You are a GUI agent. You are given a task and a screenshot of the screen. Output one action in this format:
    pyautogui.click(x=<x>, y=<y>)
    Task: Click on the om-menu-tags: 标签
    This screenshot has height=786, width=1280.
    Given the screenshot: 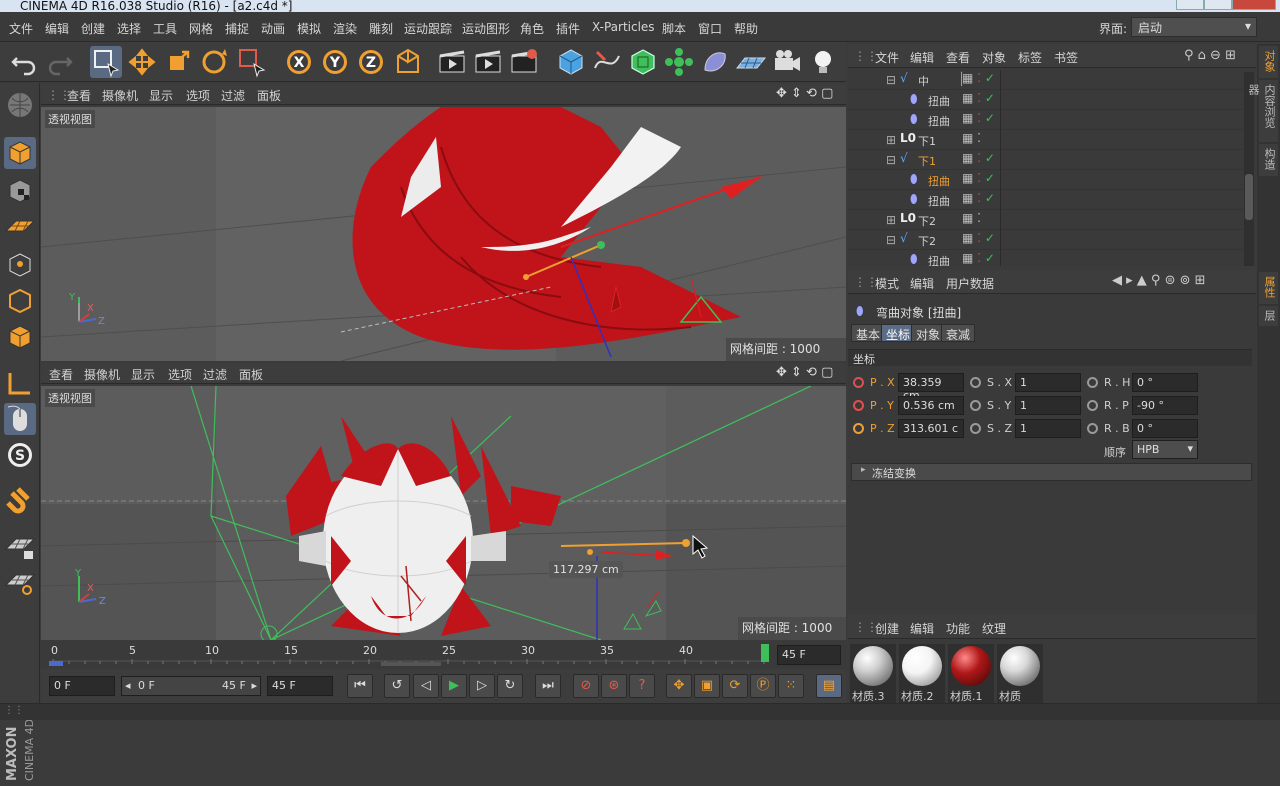 What is the action you would take?
    pyautogui.click(x=1030, y=57)
    